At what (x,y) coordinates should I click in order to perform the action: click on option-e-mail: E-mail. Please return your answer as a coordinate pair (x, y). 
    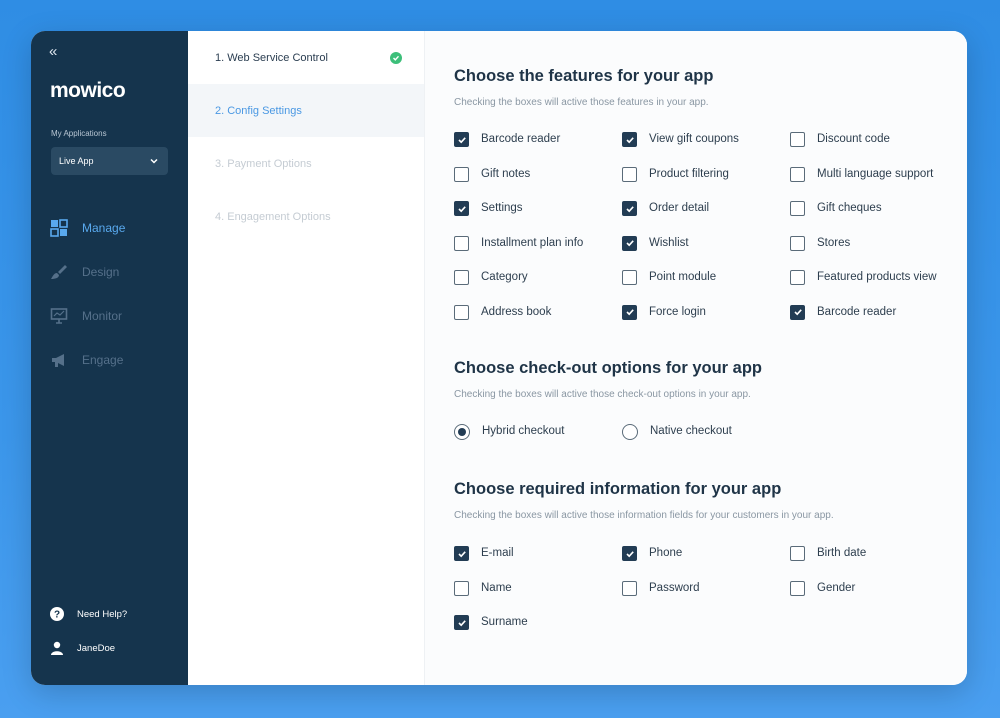
    Looking at the image, I should click on (484, 553).